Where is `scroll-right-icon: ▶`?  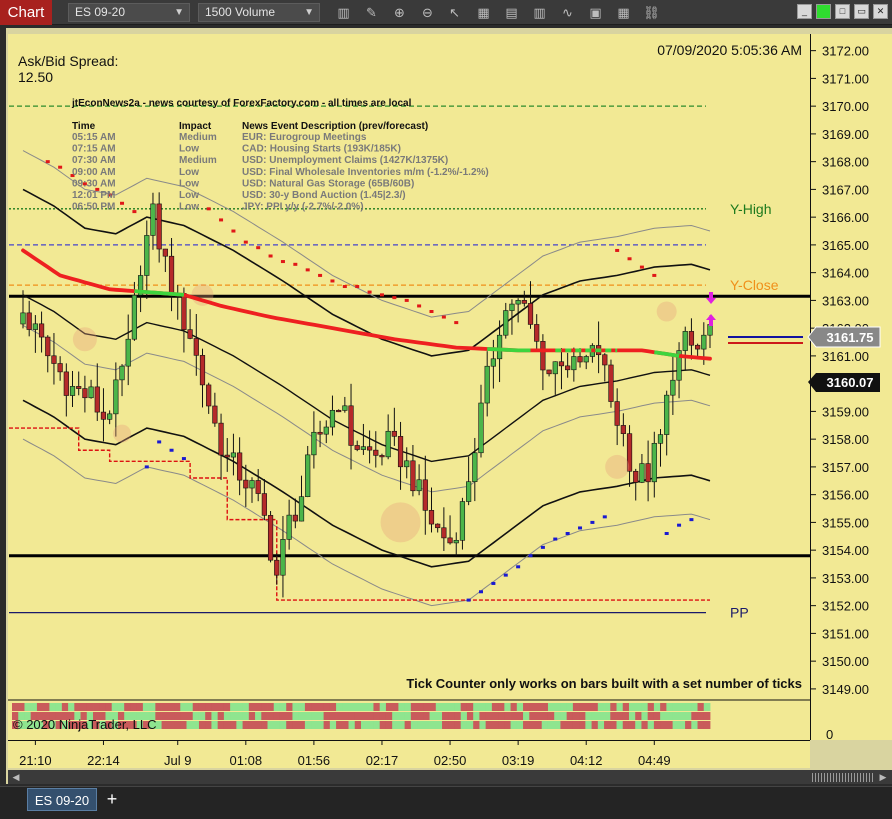
scroll-right-icon: ▶ is located at coordinates (883, 777).